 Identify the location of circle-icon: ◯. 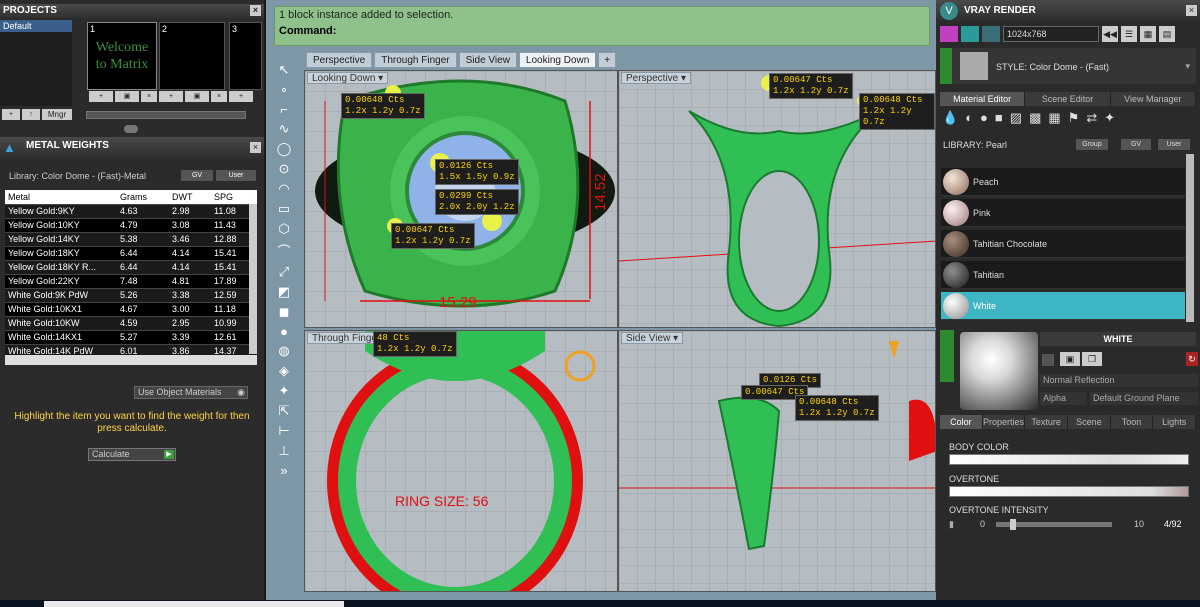
(284, 149).